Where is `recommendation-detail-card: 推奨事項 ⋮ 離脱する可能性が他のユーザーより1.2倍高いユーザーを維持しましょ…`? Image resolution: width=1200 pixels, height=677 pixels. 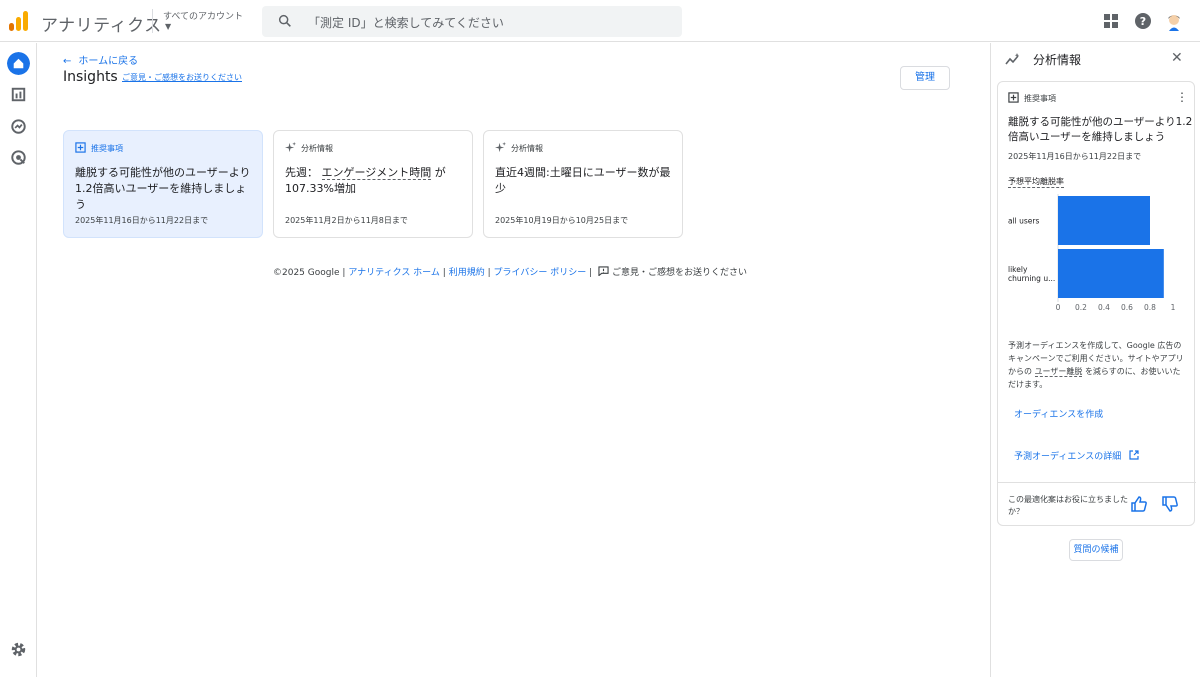 recommendation-detail-card: 推奨事項 ⋮ 離脱する可能性が他のユーザーより1.2倍高いユーザーを維持しましょ… is located at coordinates (1096, 303).